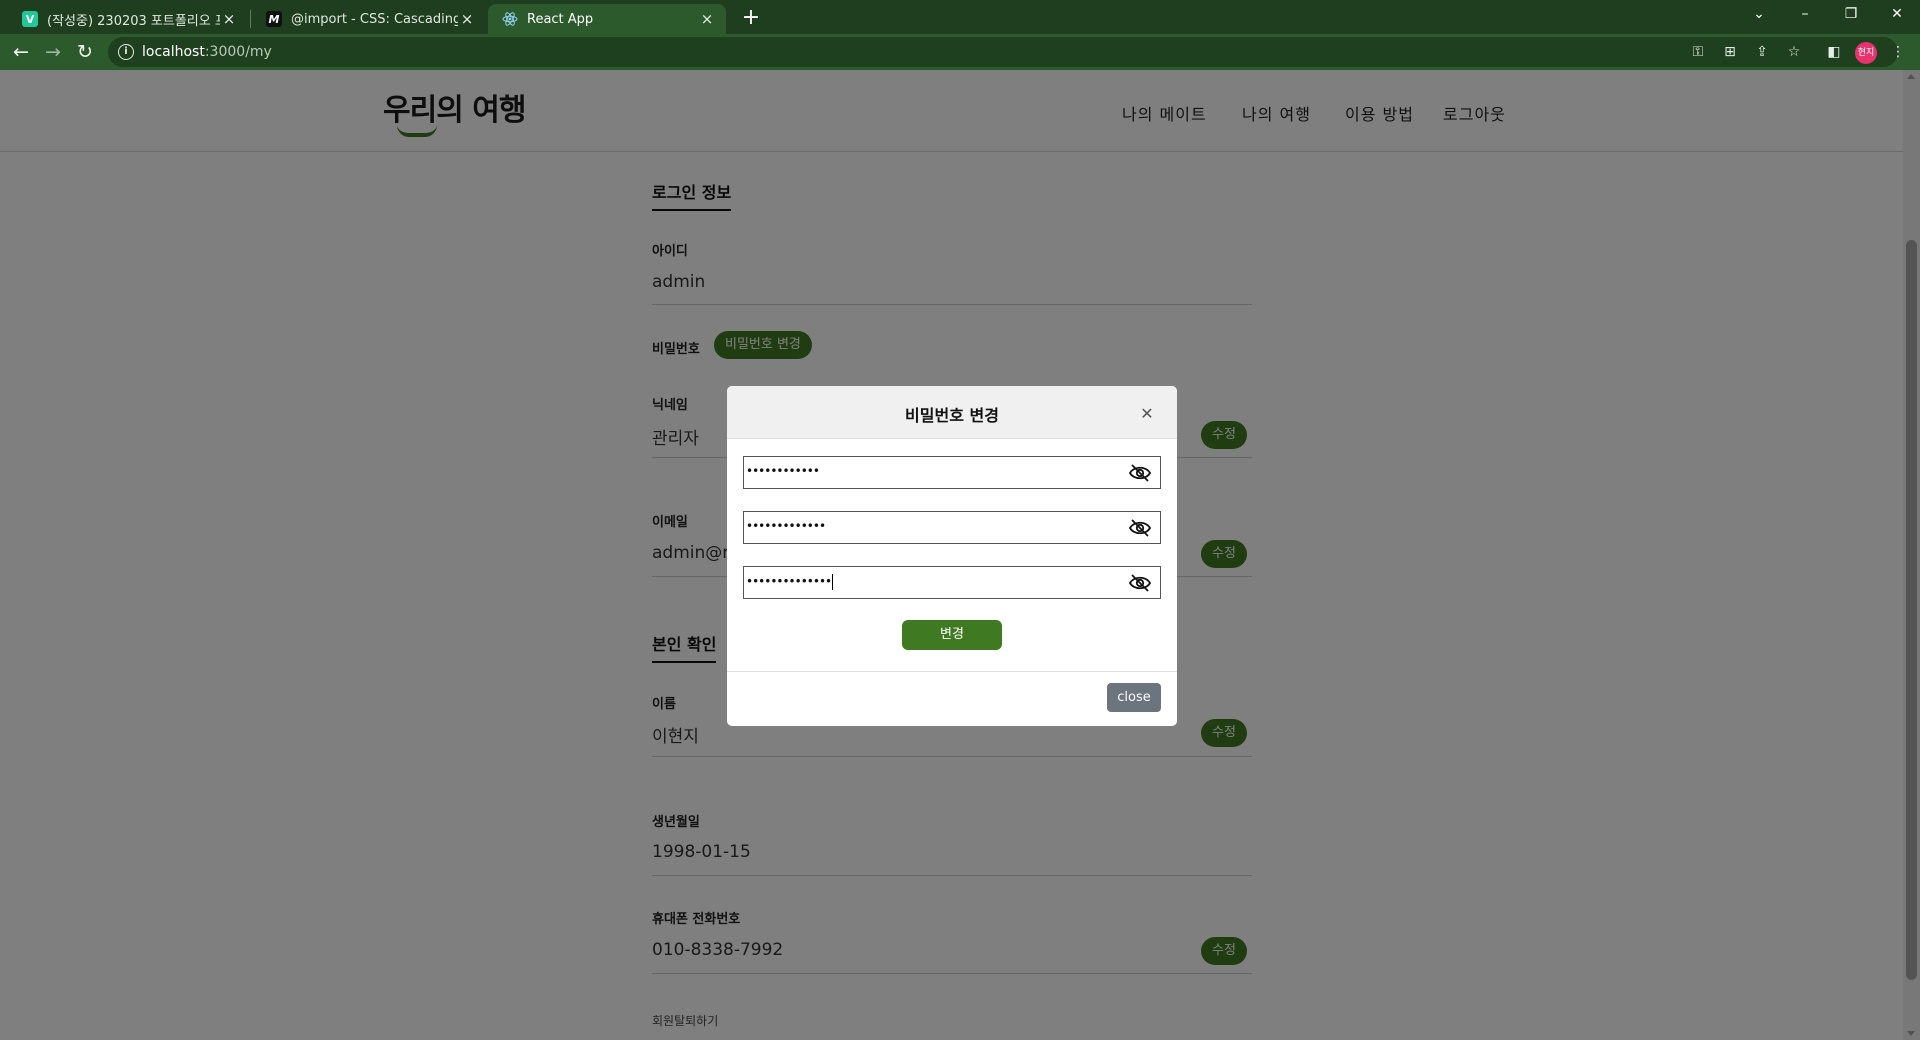 The height and width of the screenshot is (1040, 1920). I want to click on back-arrow-icon: ←, so click(21, 52).